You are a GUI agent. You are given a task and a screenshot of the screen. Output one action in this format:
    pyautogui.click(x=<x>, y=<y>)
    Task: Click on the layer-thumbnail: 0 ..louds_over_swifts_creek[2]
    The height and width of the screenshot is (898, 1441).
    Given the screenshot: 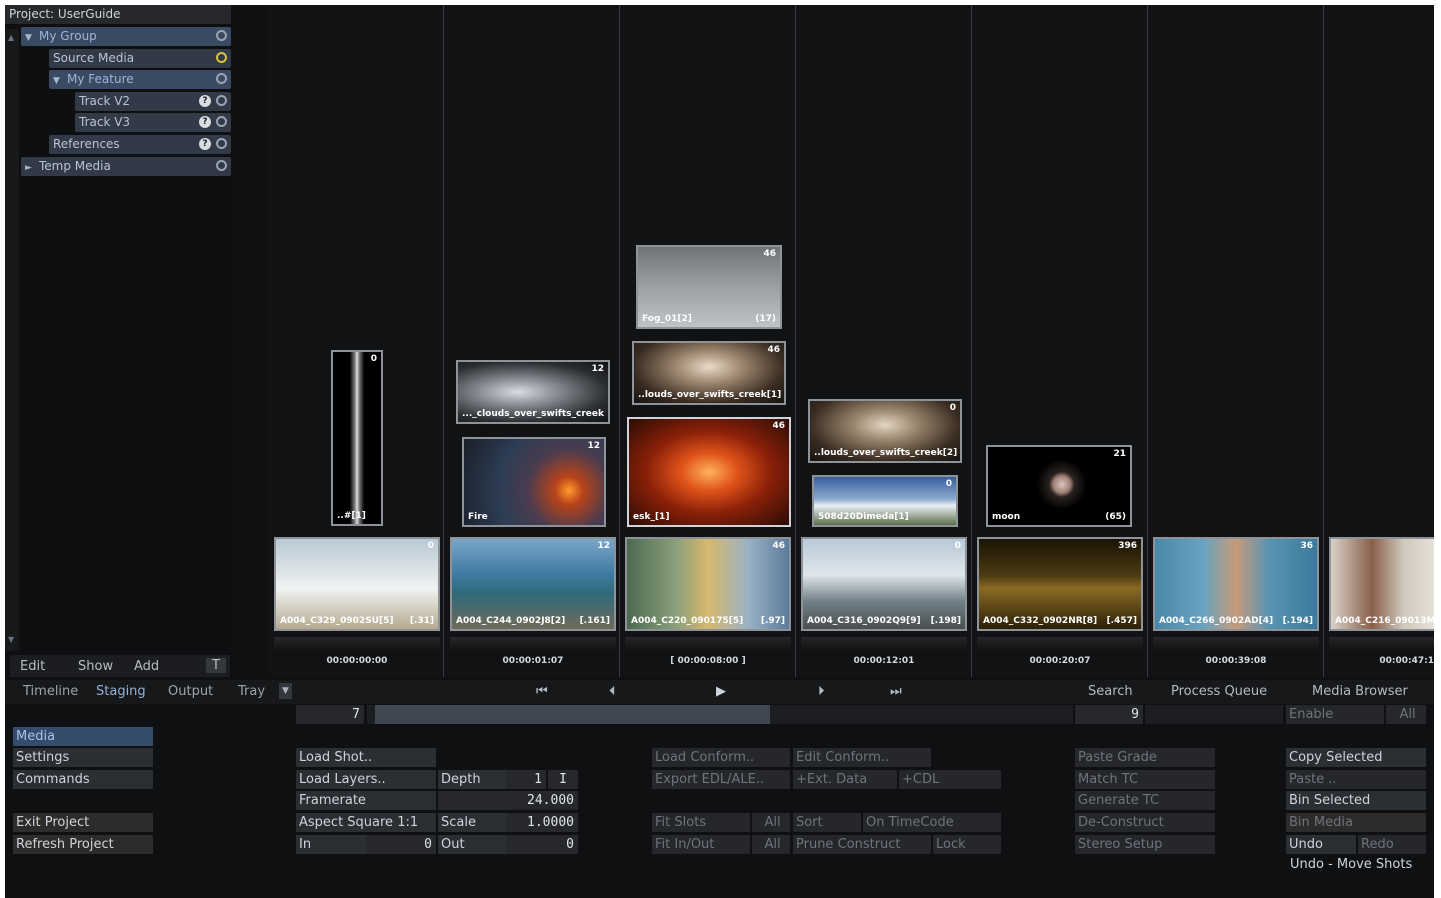 What is the action you would take?
    pyautogui.click(x=885, y=431)
    